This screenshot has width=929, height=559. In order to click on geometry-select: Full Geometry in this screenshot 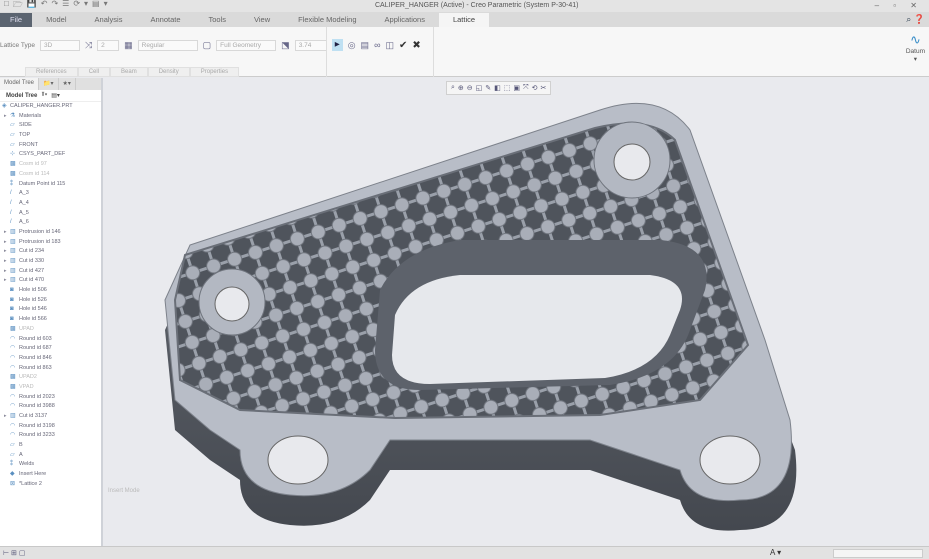, I will do `click(246, 45)`.